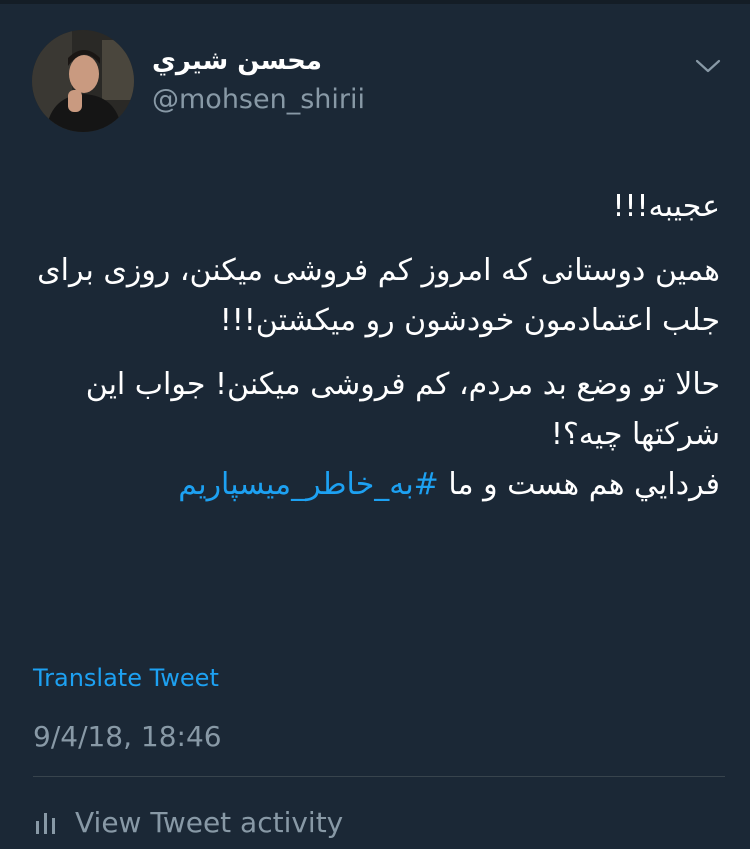  I want to click on tweet-line: عجیبه!!!, so click(666, 206).